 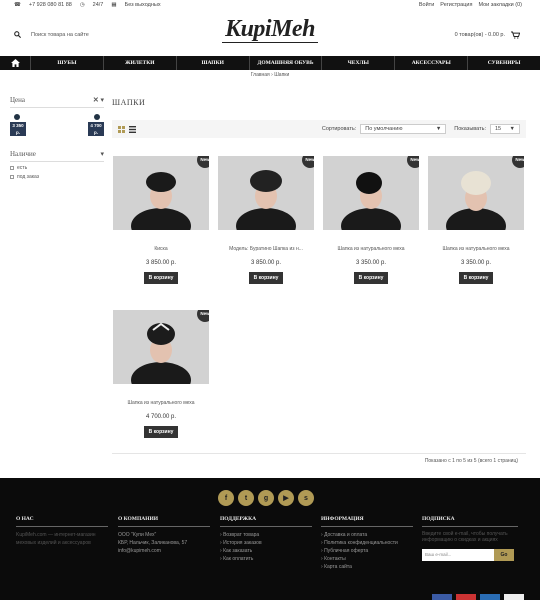 I want to click on grid-view-icon, so click(x=121, y=129).